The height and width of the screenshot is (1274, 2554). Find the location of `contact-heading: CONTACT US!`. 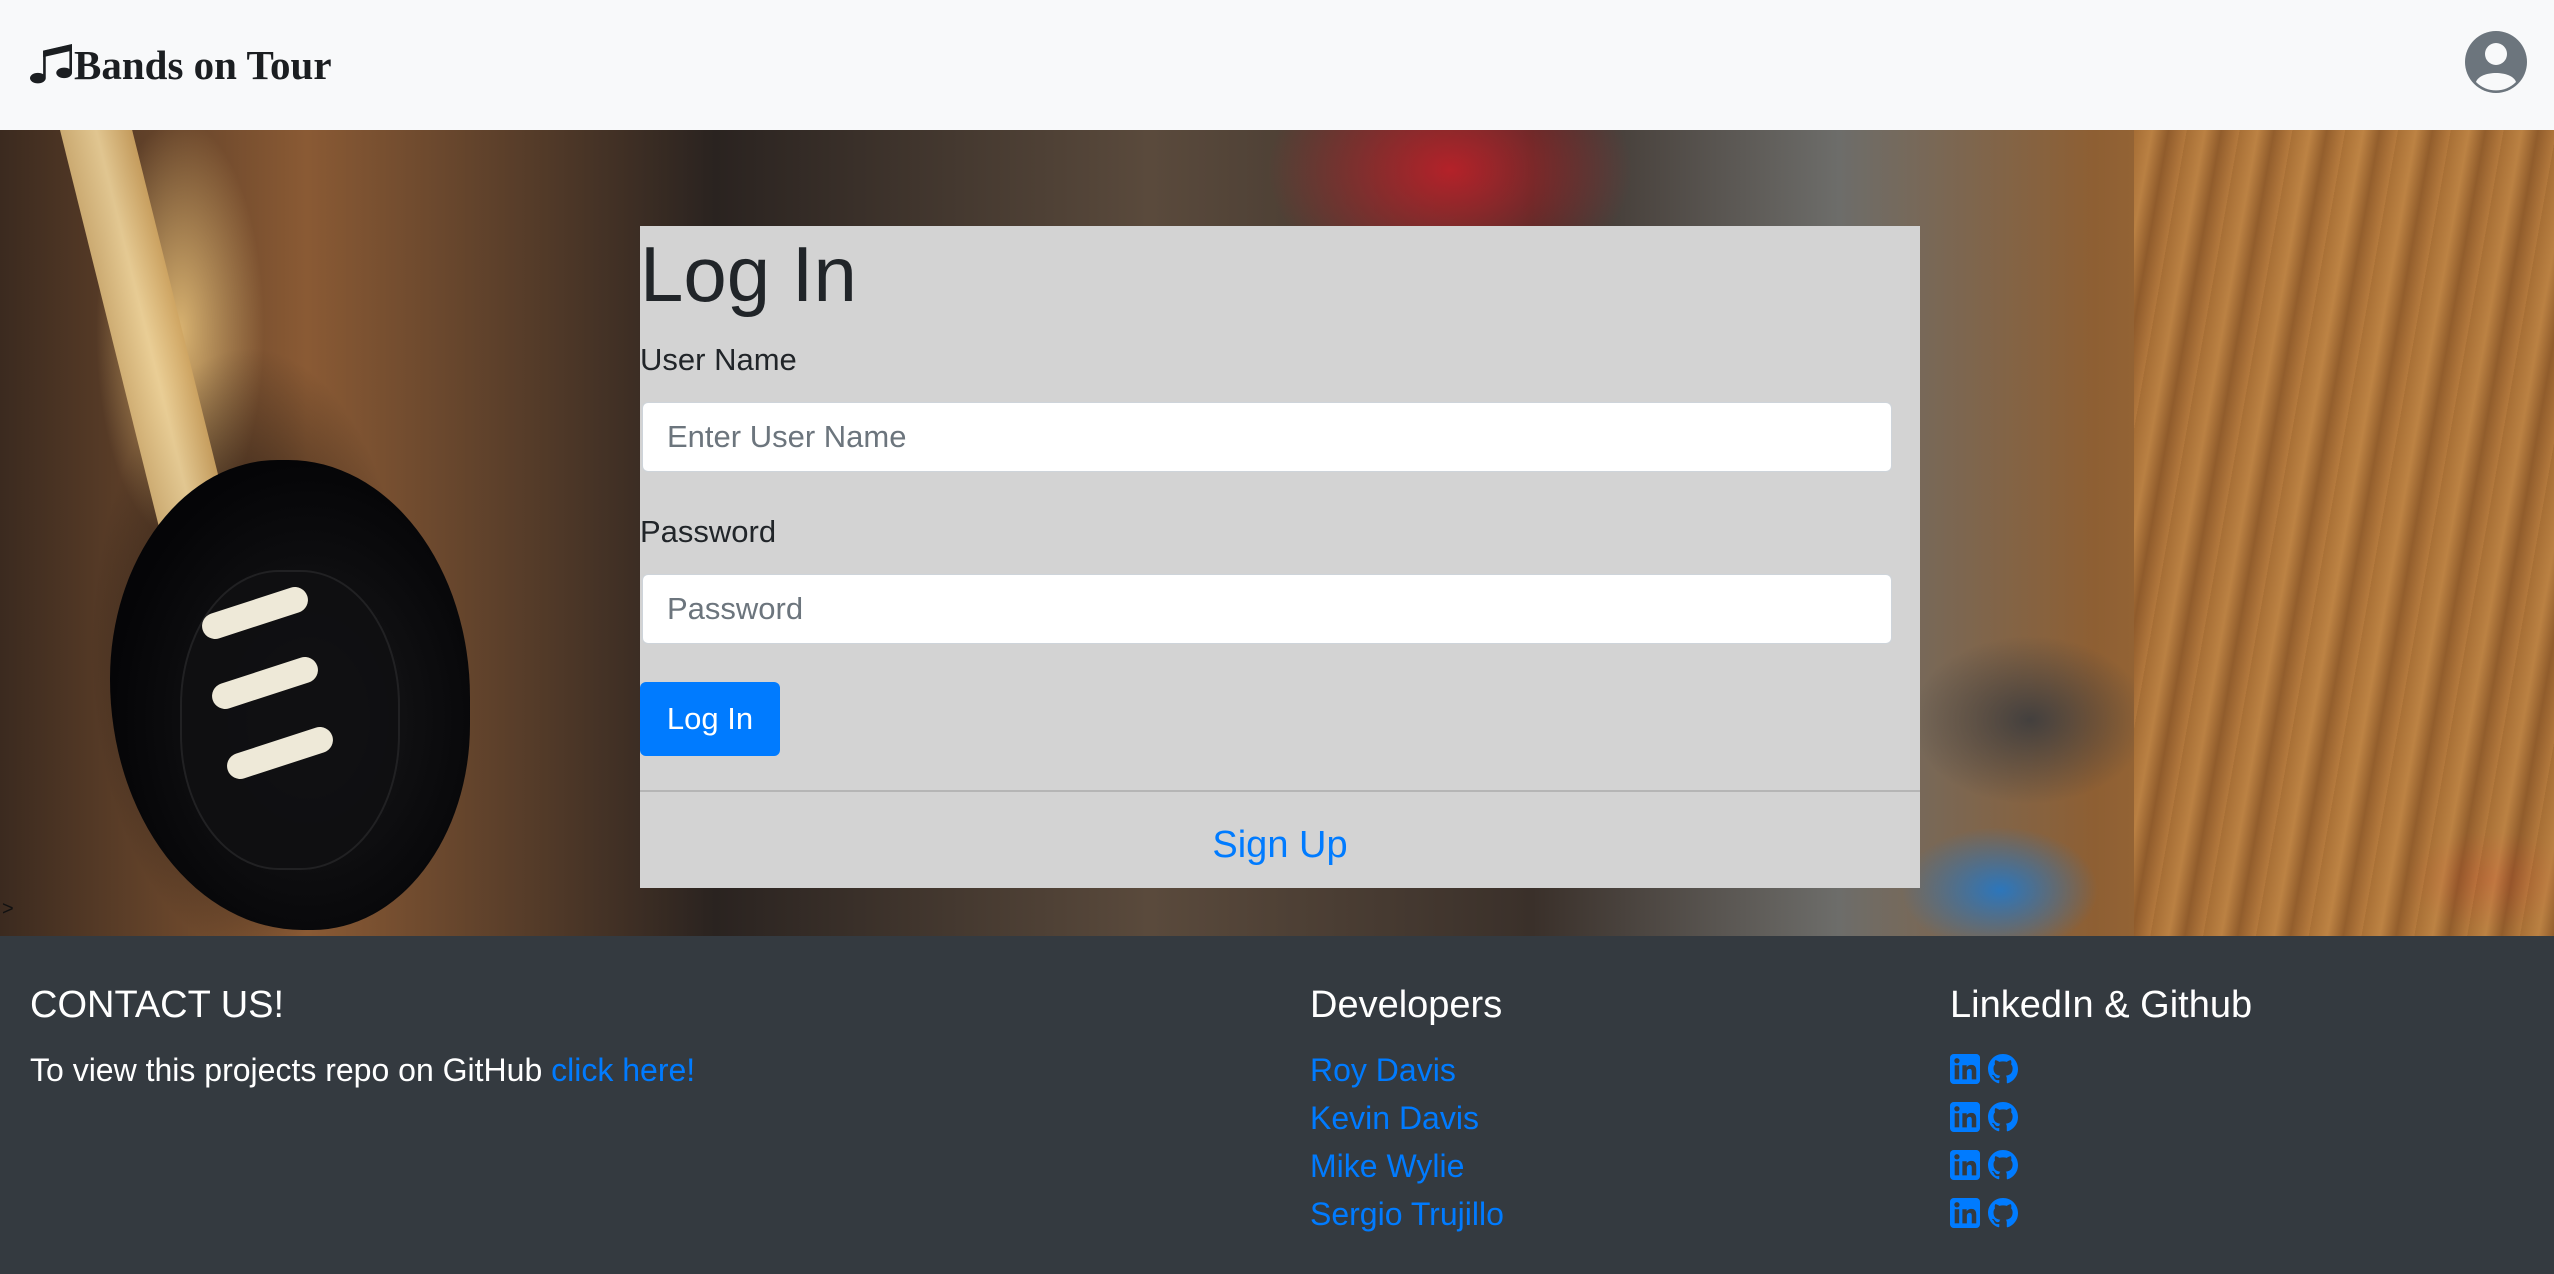

contact-heading: CONTACT US! is located at coordinates (157, 1005).